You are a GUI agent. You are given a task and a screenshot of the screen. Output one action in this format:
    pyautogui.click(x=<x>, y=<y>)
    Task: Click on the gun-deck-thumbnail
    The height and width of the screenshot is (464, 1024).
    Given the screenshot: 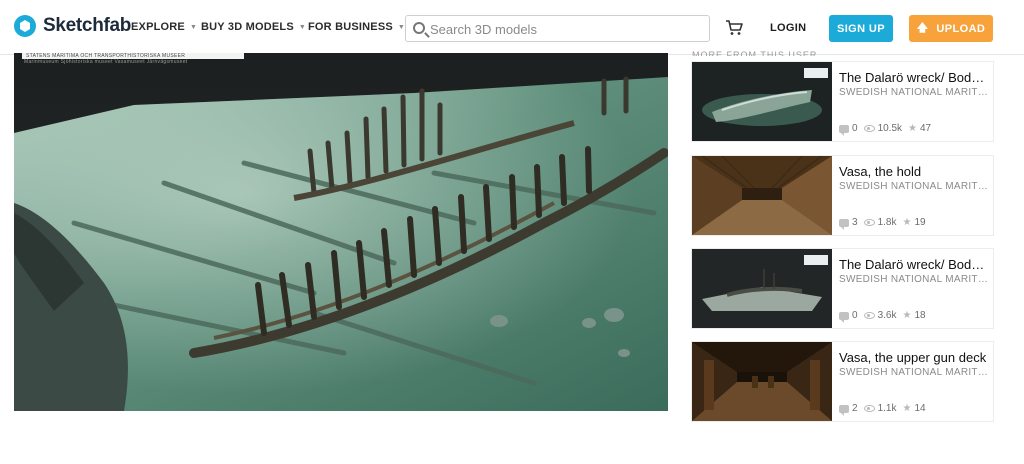 What is the action you would take?
    pyautogui.click(x=762, y=381)
    